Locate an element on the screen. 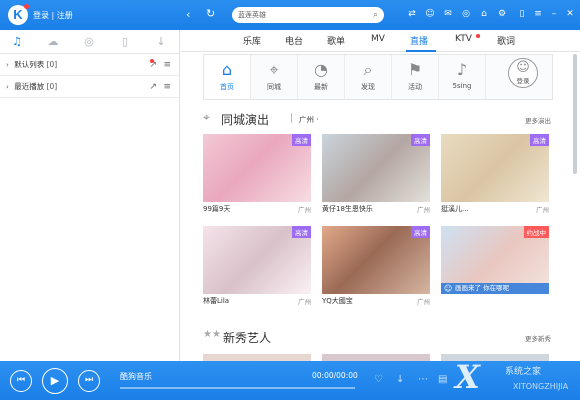 The width and height of the screenshot is (580, 400). subnav-5sing: ♪ 5sing is located at coordinates (462, 77).